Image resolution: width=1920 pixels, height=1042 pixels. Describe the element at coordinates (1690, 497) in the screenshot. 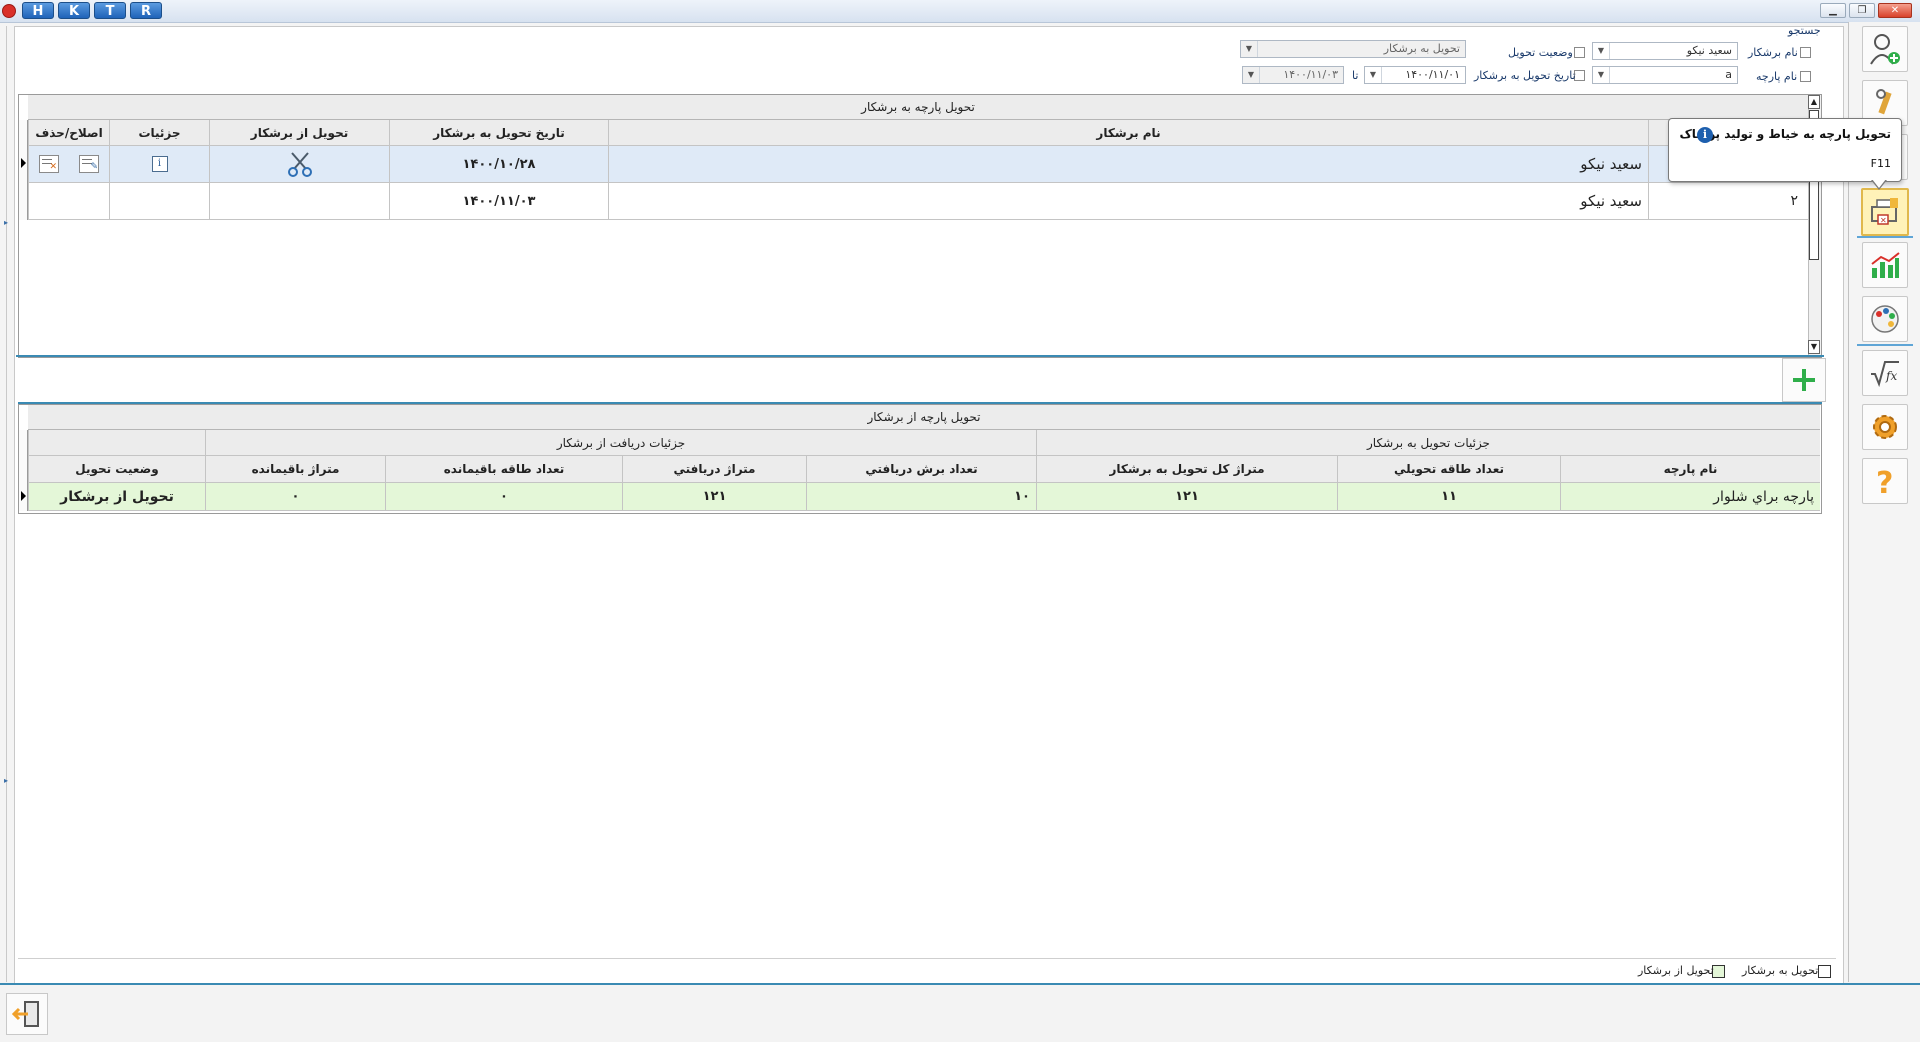

I see `table-row-fabric: پارچه براي شلوار` at that location.